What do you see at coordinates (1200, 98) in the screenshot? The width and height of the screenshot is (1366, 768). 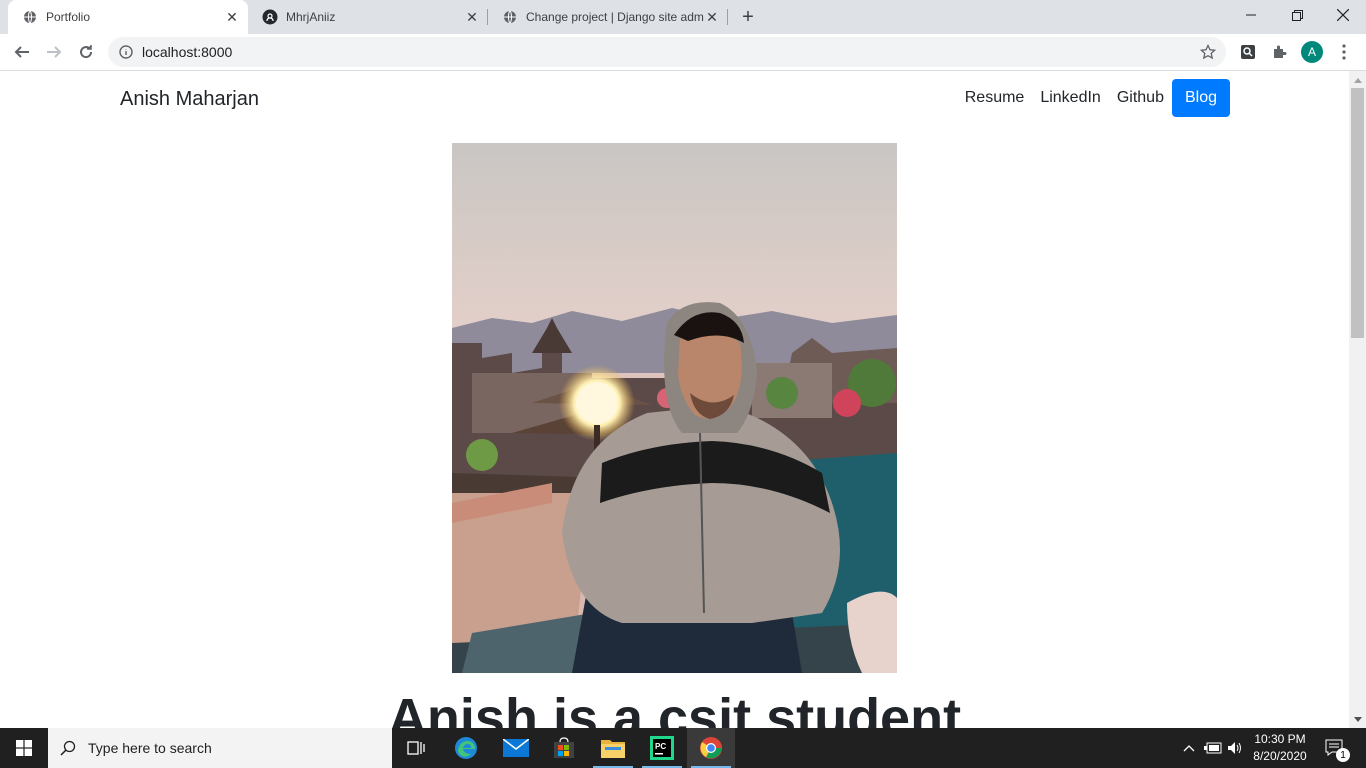 I see `nav-blog-button: Blog` at bounding box center [1200, 98].